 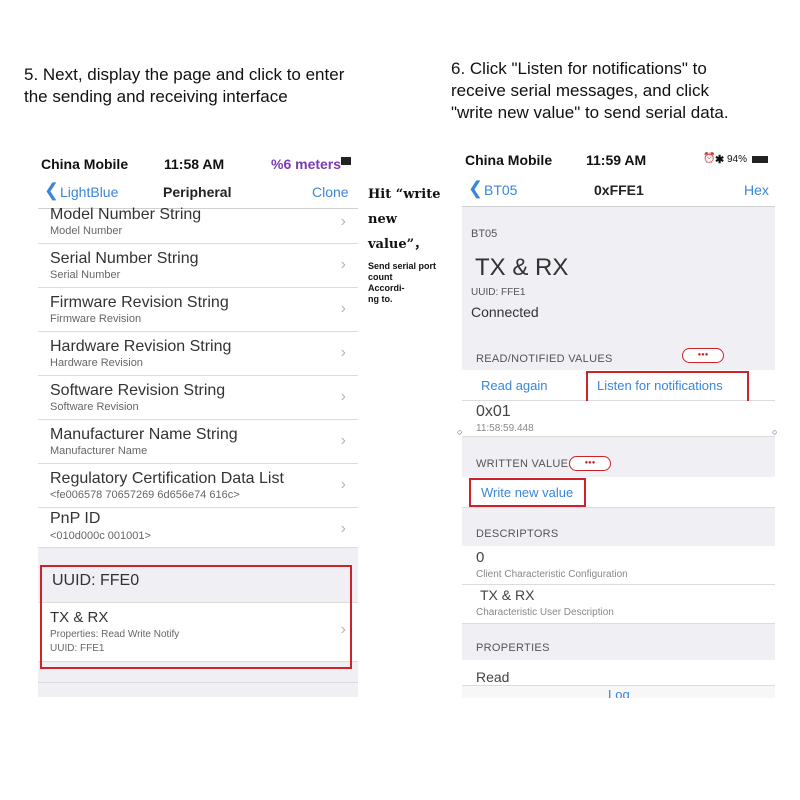 What do you see at coordinates (198, 682) in the screenshot?
I see `divider` at bounding box center [198, 682].